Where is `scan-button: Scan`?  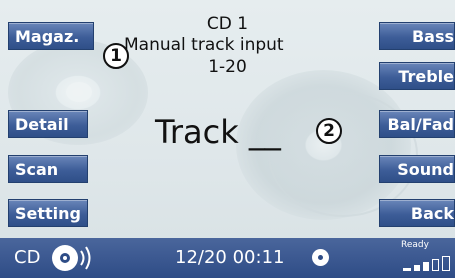
scan-button: Scan is located at coordinates (48, 169).